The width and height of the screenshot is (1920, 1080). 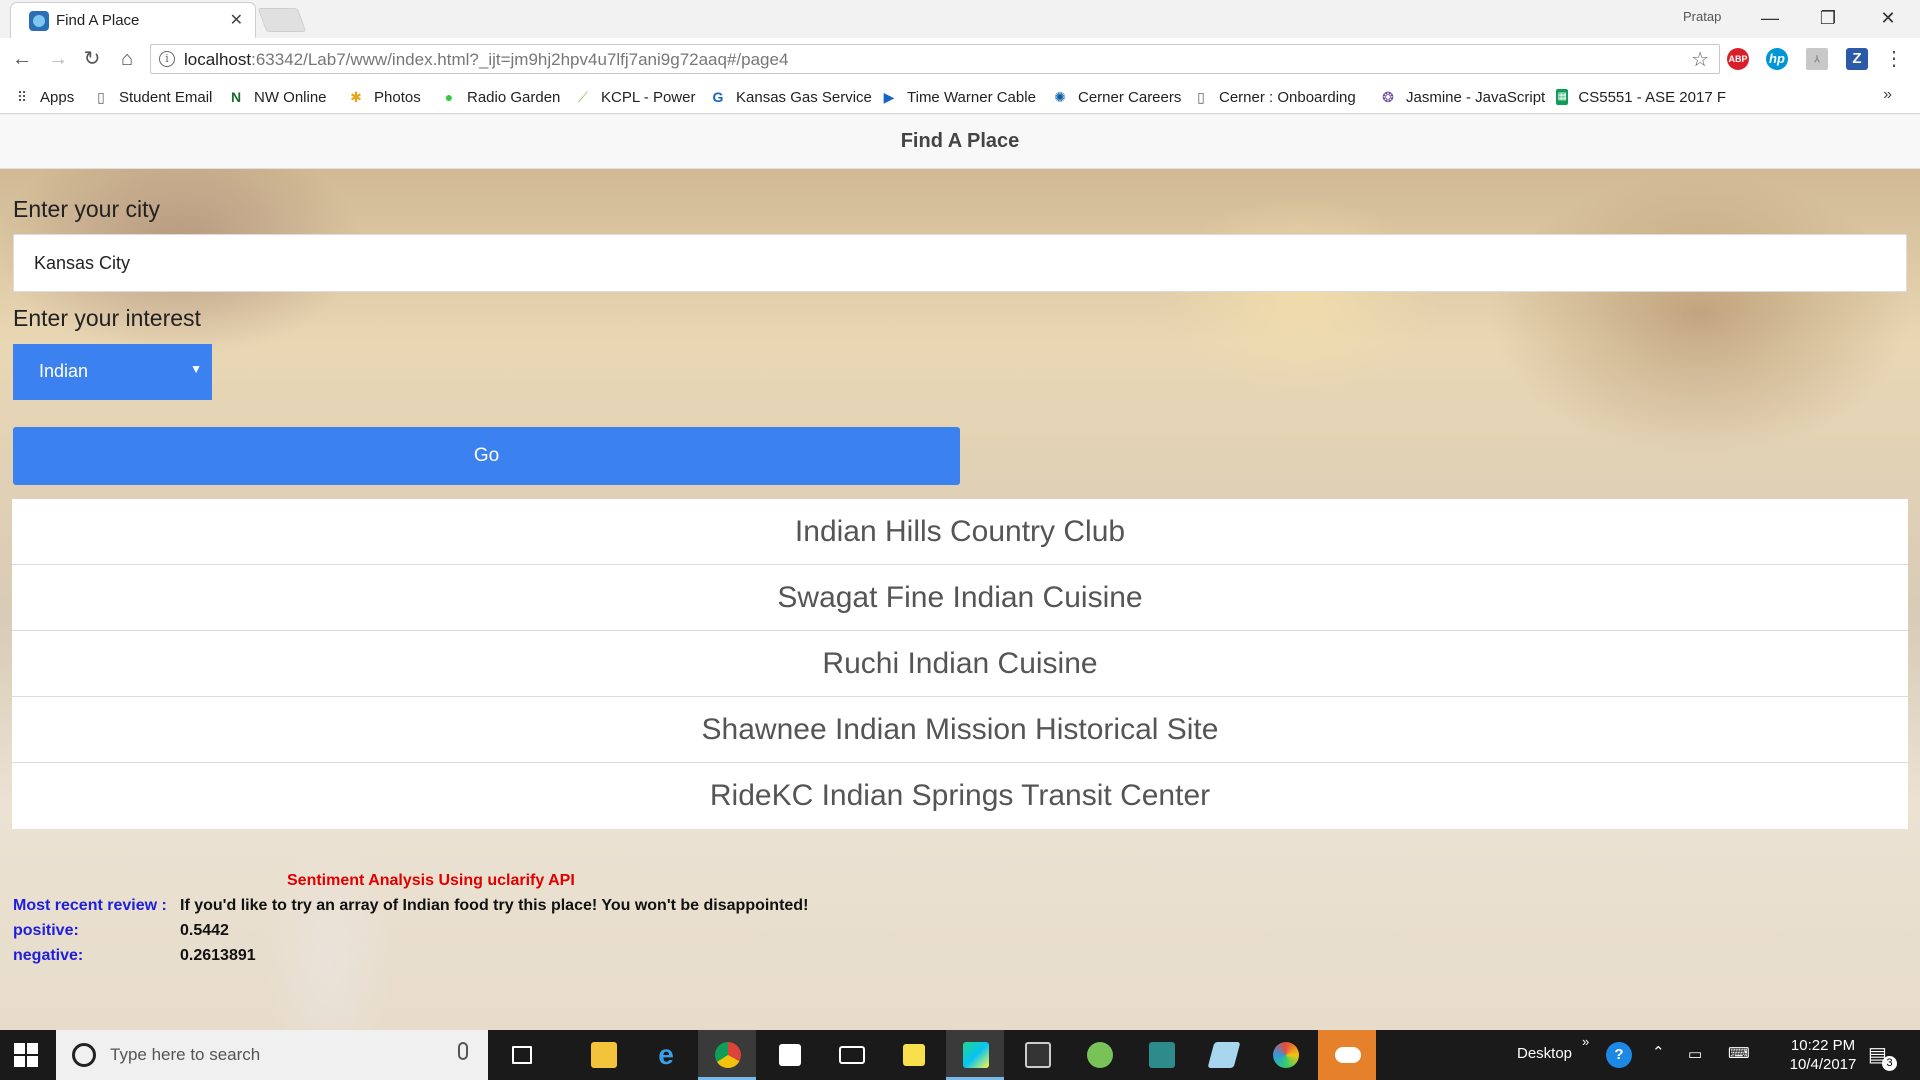 What do you see at coordinates (583, 97) in the screenshot?
I see `kcpl-icon: ⟋` at bounding box center [583, 97].